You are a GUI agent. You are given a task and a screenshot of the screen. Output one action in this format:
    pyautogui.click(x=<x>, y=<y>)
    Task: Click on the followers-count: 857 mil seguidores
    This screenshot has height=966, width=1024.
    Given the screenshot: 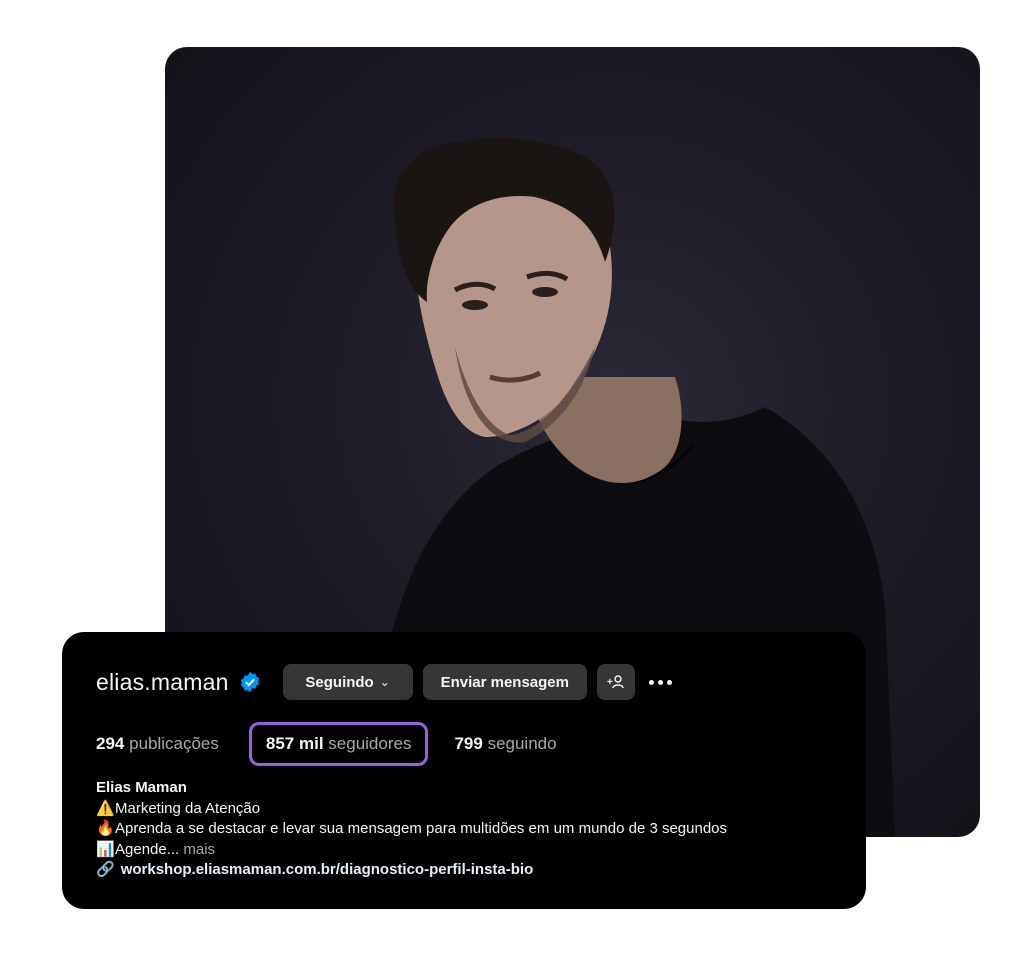 What is the action you would take?
    pyautogui.click(x=338, y=744)
    